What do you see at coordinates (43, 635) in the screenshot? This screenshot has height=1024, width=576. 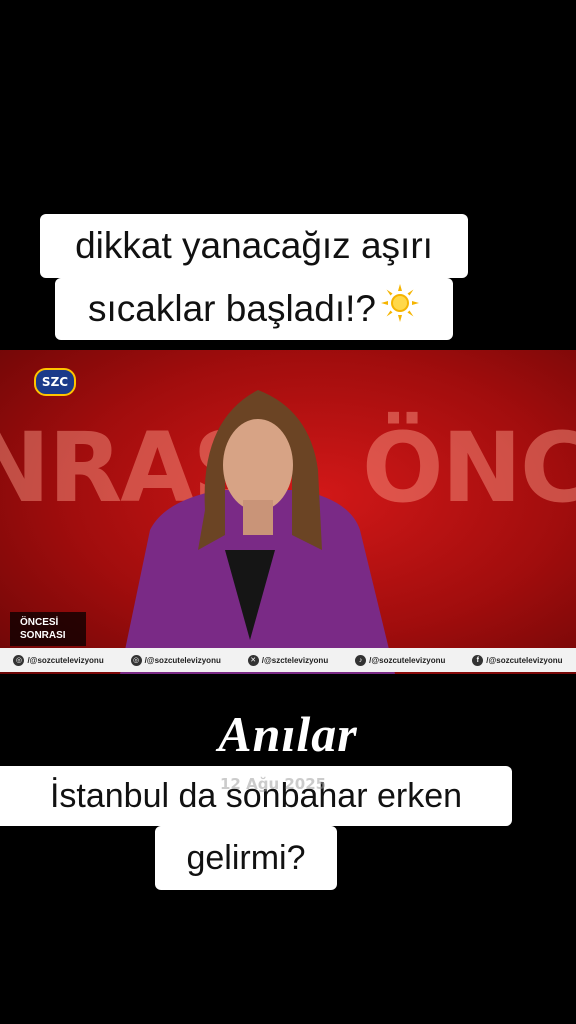 I see `show-name-line-2: SONRASI` at bounding box center [43, 635].